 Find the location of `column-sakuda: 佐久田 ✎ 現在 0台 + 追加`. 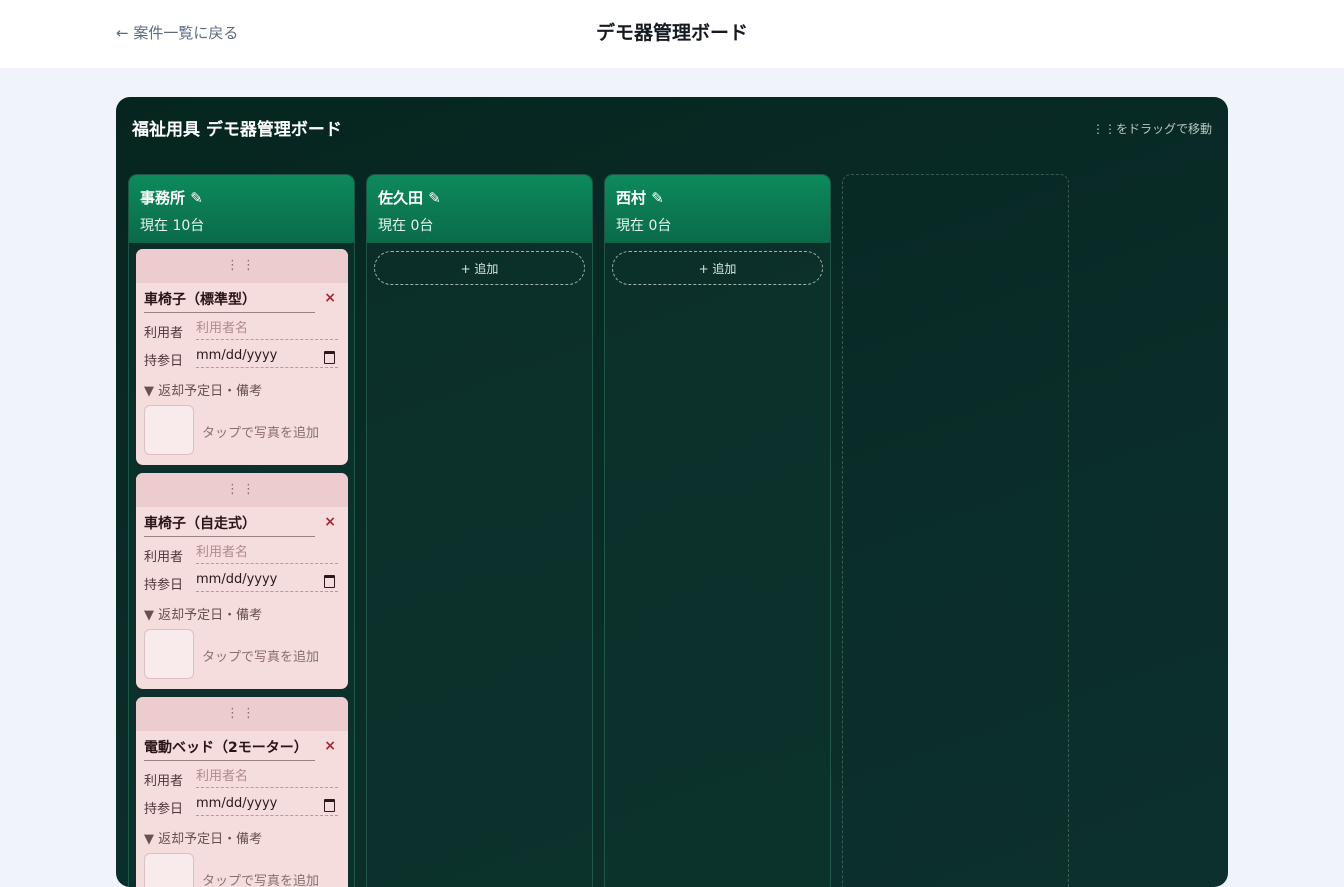

column-sakuda: 佐久田 ✎ 現在 0台 + 追加 is located at coordinates (479, 530).